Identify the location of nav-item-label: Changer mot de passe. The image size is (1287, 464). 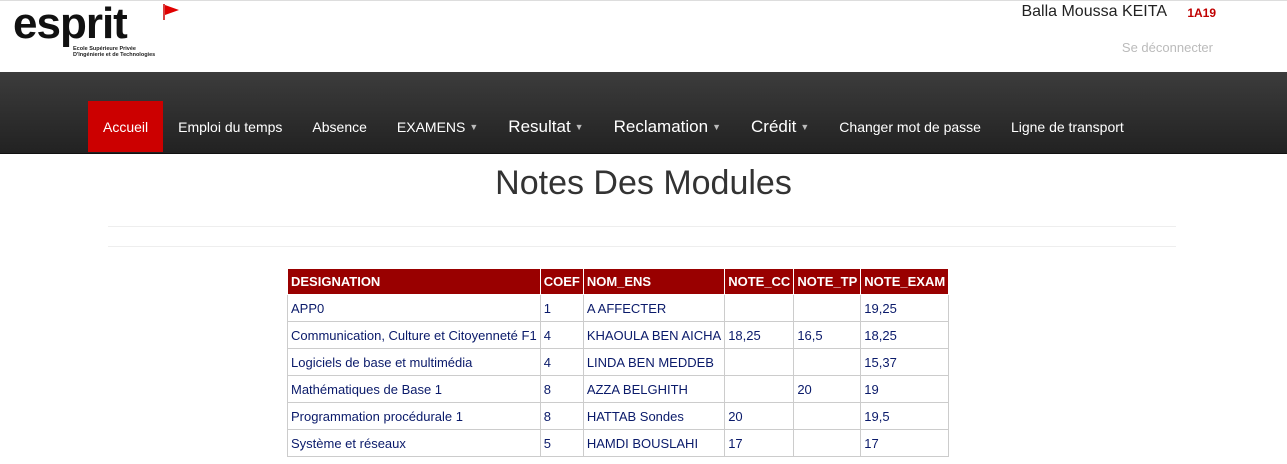
(910, 126).